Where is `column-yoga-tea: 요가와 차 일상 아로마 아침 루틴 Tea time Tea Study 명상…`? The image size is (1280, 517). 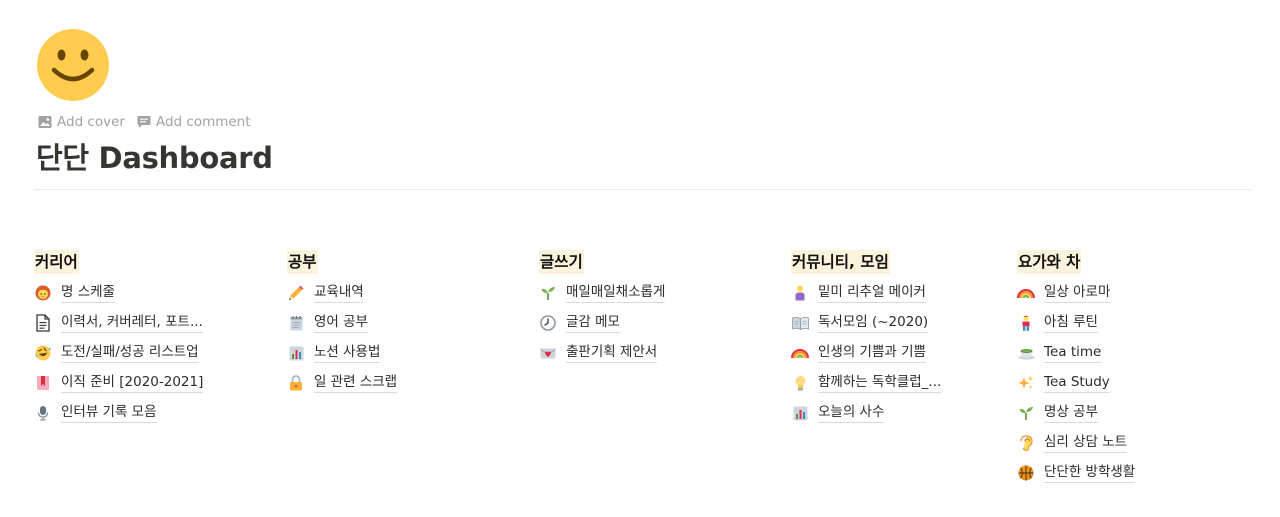 column-yoga-tea: 요가와 차 일상 아로마 아침 루틴 Tea time Tea Study 명상… is located at coordinates (1076, 369).